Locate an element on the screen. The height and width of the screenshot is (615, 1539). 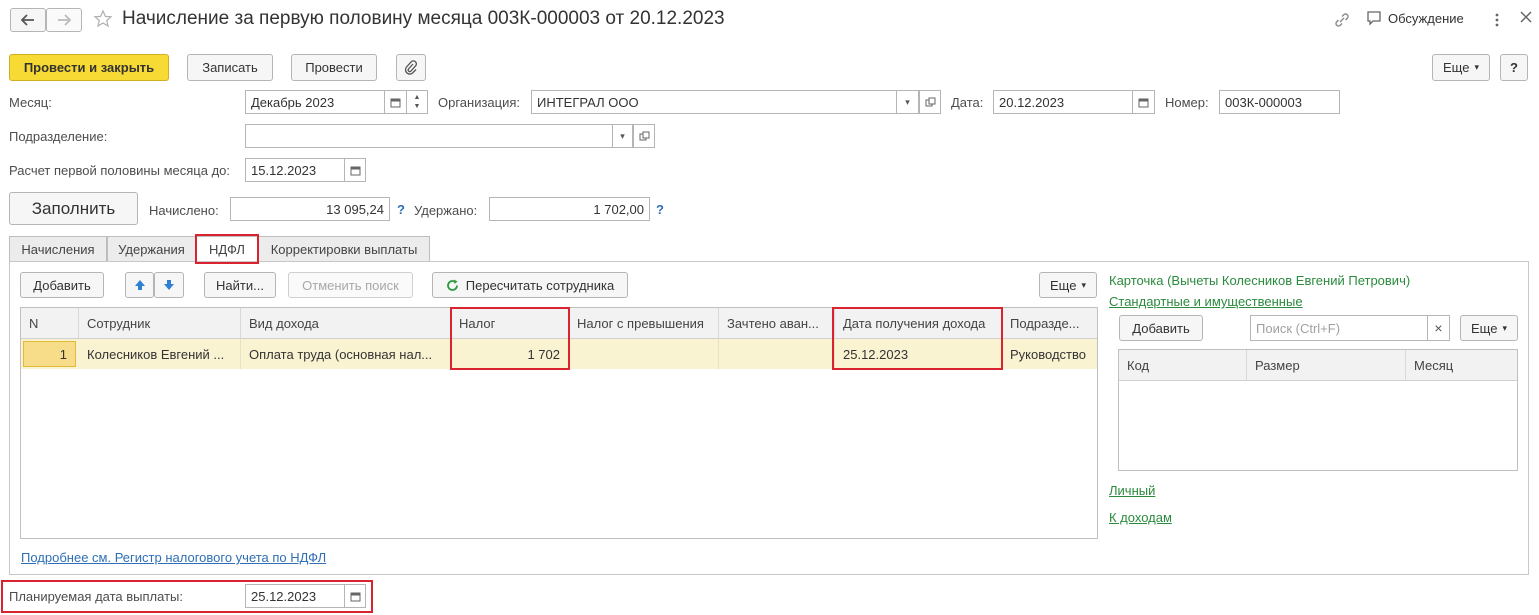
tab-ndfl: НДФЛ is located at coordinates (227, 249).